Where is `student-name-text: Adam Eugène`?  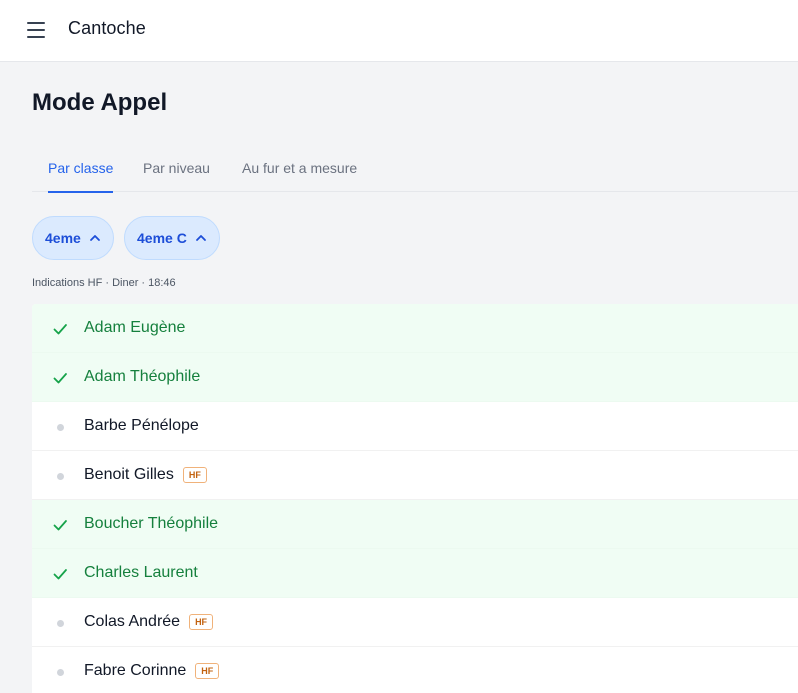
student-name-text: Adam Eugène is located at coordinates (135, 327).